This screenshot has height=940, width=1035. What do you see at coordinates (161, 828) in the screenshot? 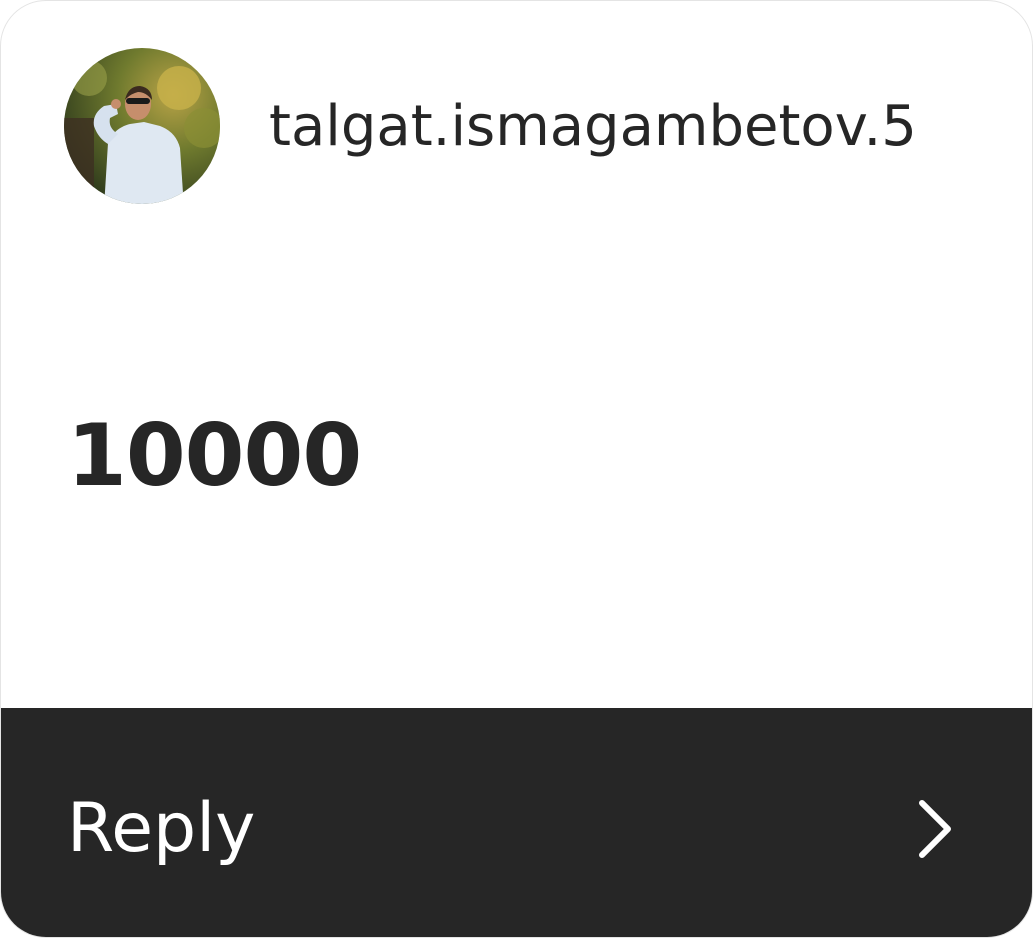
I see `reply-label: Reply` at bounding box center [161, 828].